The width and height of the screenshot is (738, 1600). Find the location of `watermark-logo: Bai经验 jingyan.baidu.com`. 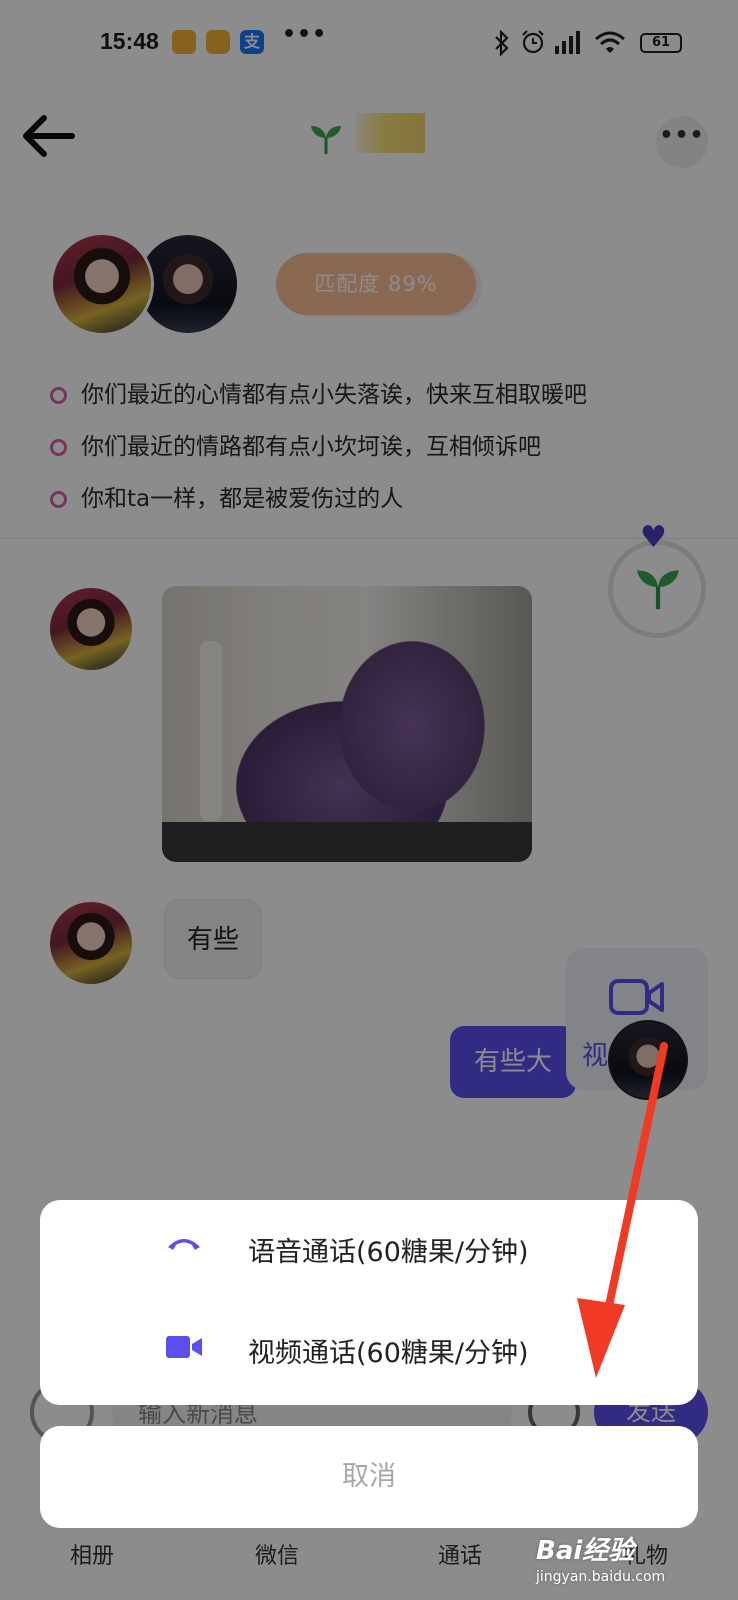

watermark-logo: Bai经验 jingyan.baidu.com is located at coordinates (600, 1557).